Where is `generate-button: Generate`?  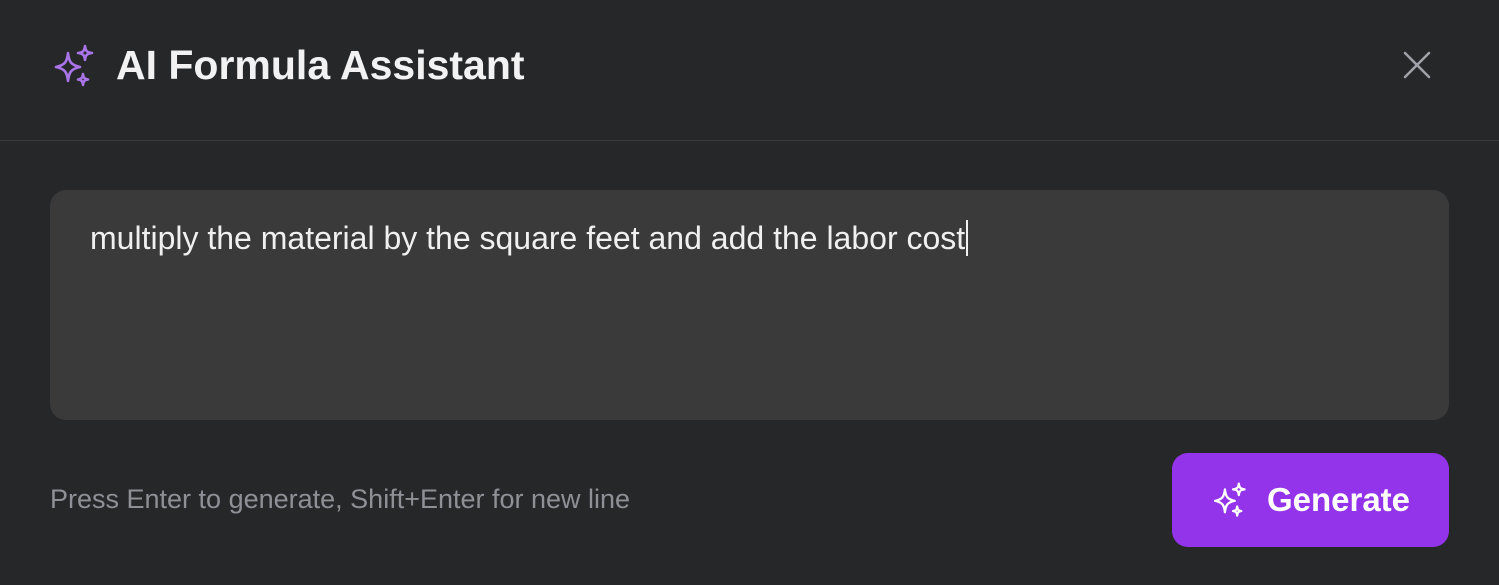 generate-button: Generate is located at coordinates (1310, 500).